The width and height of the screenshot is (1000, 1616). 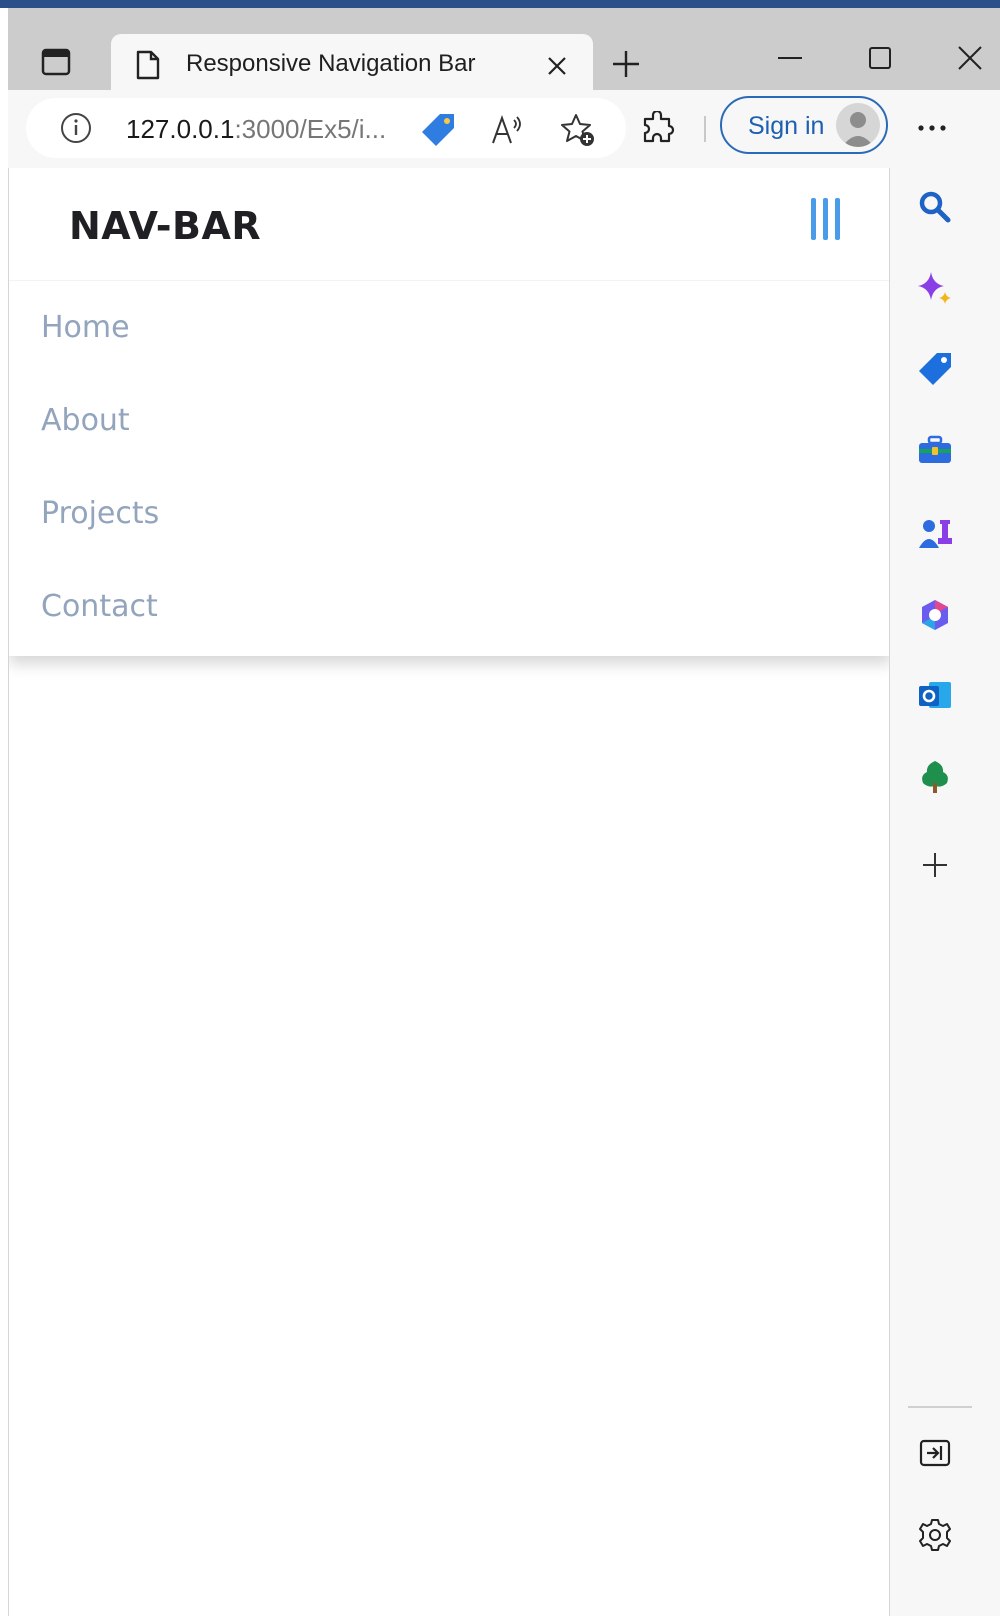 What do you see at coordinates (945, 892) in the screenshot?
I see `browser-sidebar` at bounding box center [945, 892].